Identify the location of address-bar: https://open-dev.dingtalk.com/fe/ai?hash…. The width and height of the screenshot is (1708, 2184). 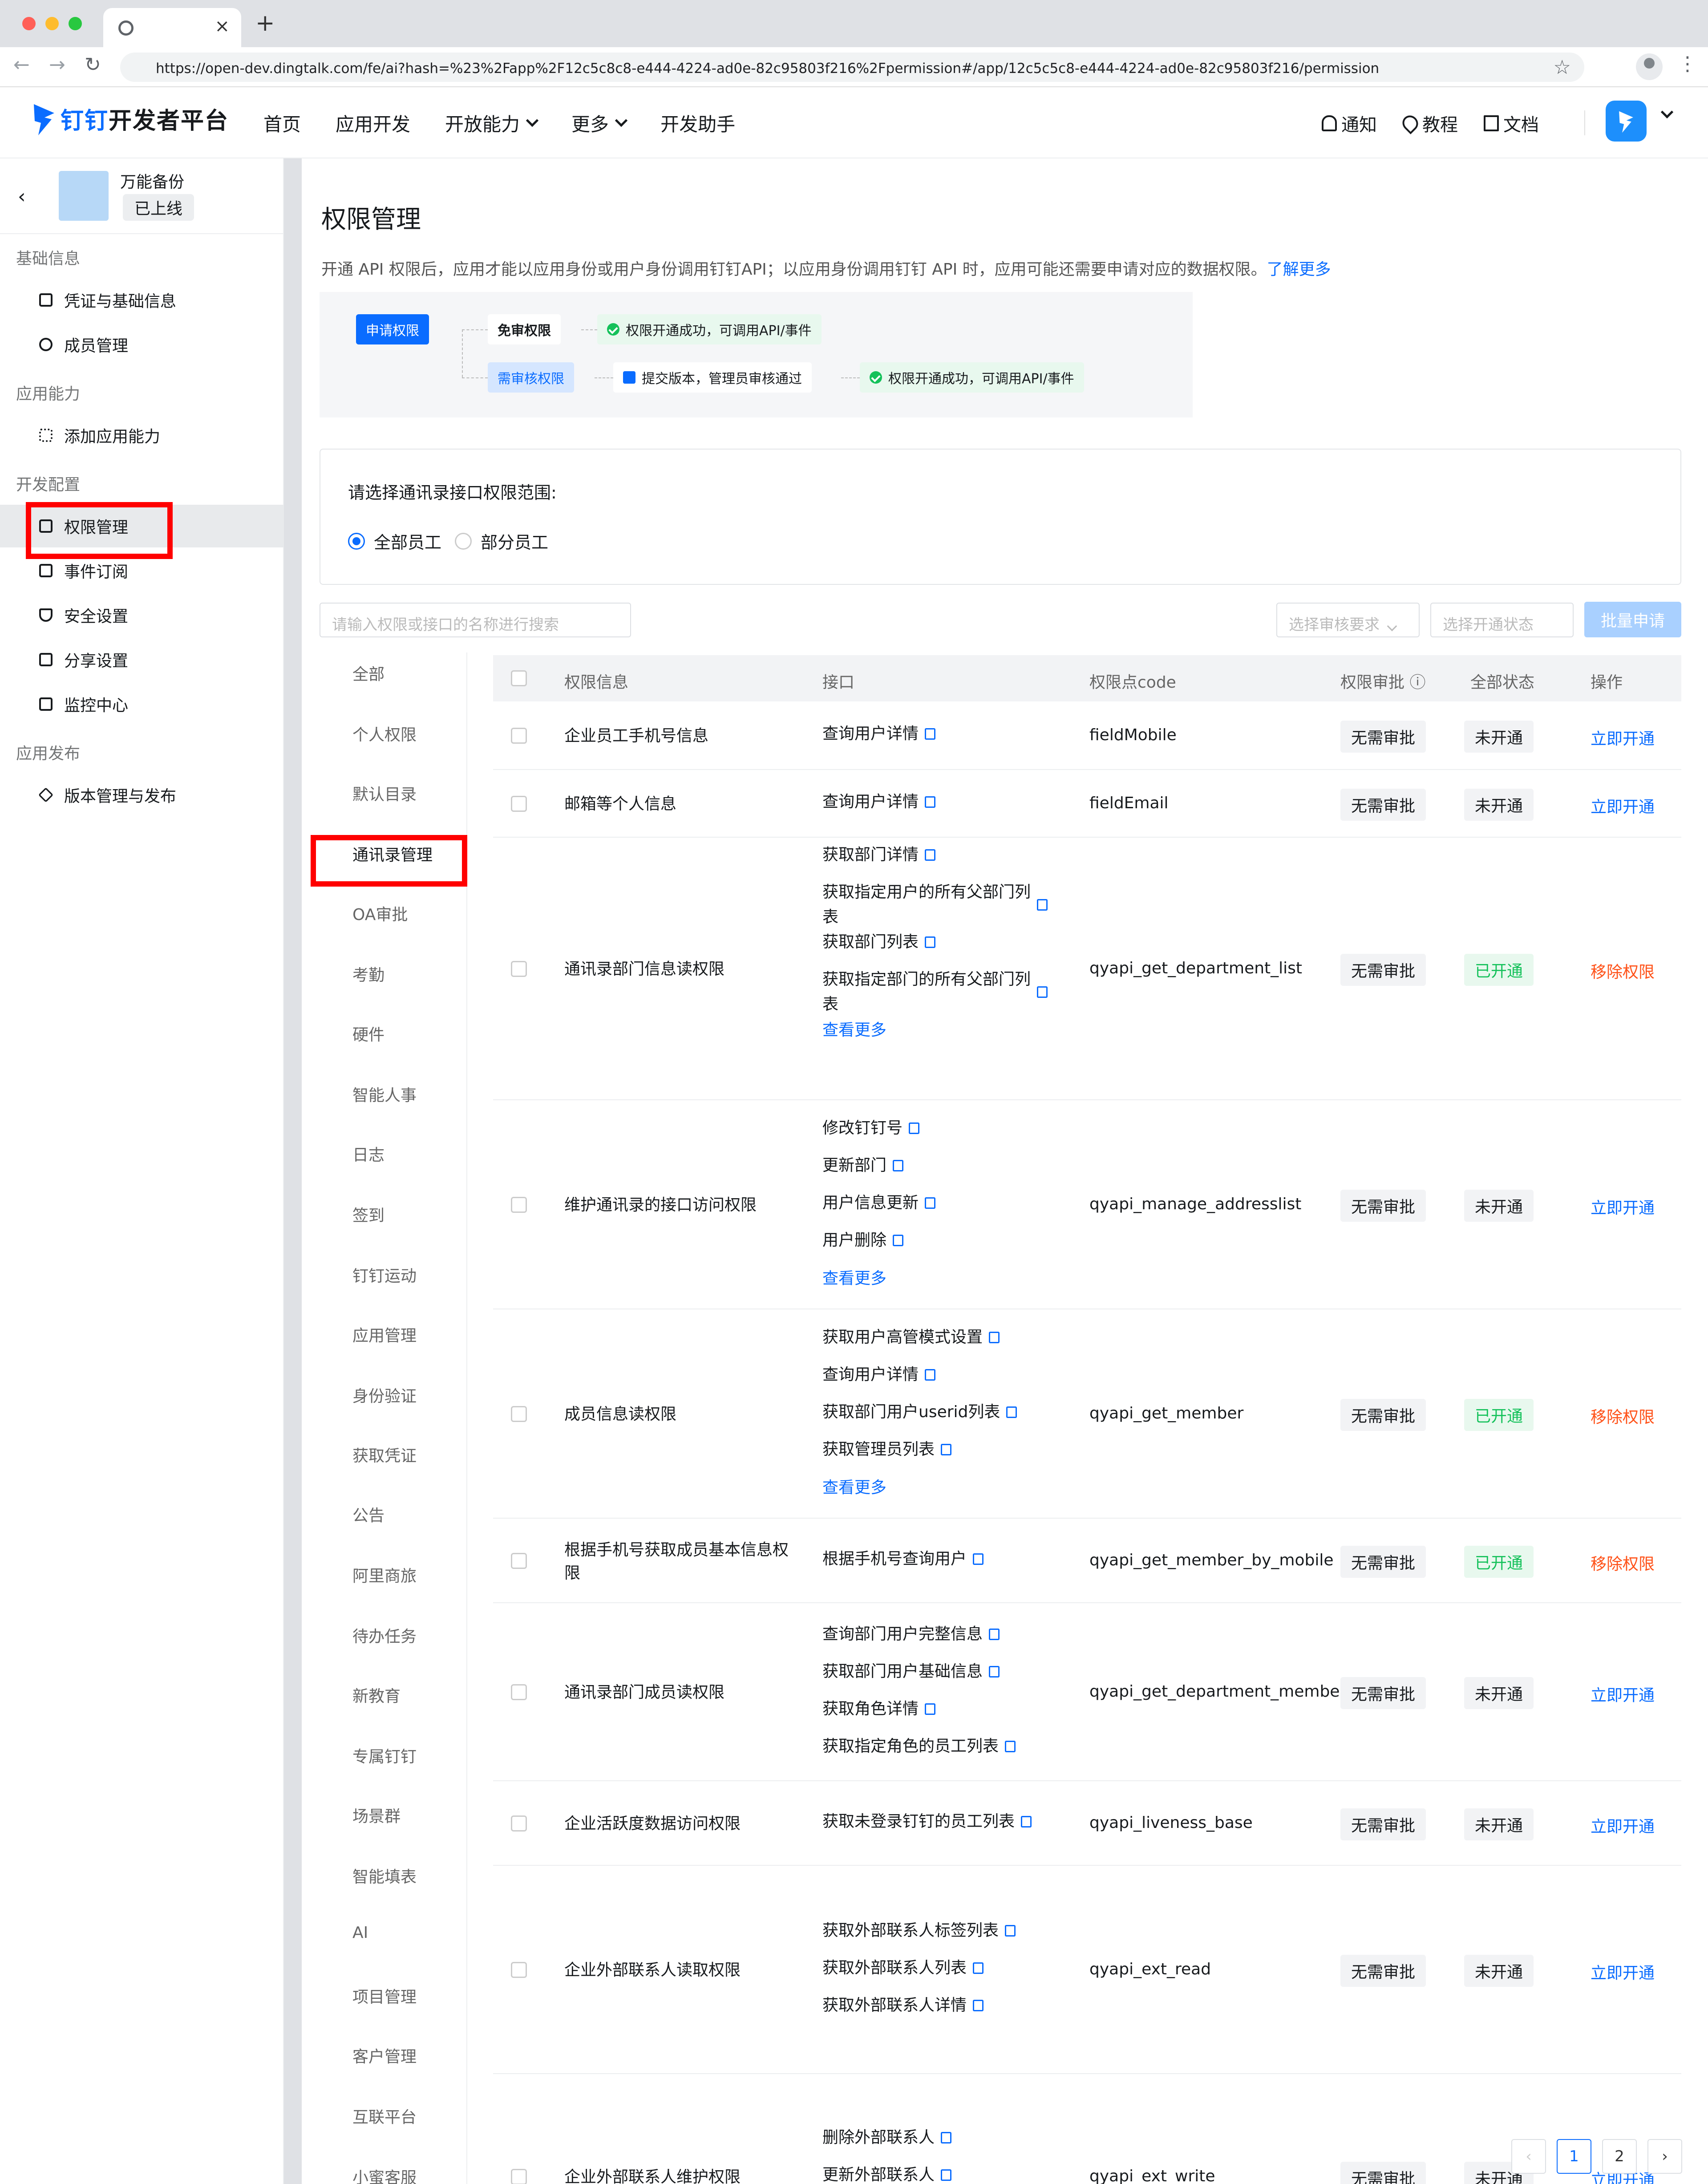
(852, 67).